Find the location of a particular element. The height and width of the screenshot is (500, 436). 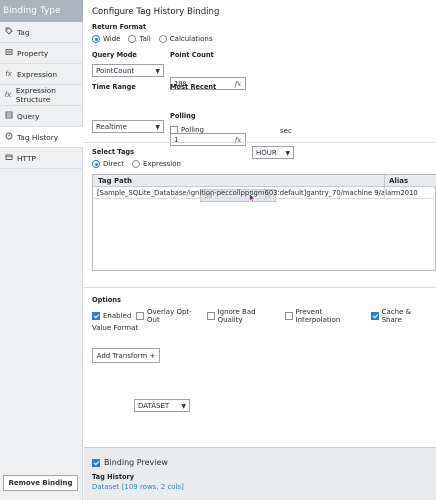

most-recent-unit-select: HOUR ▼ is located at coordinates (273, 152).